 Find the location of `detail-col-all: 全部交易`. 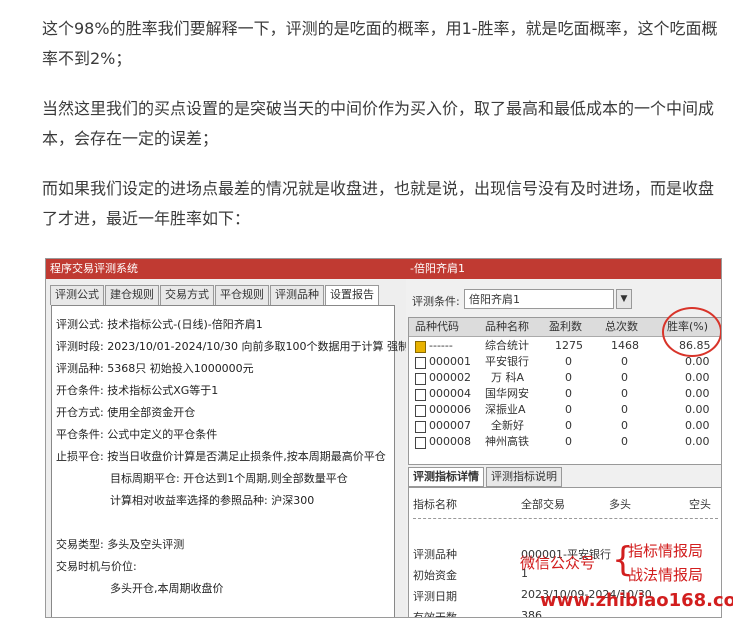

detail-col-all: 全部交易 is located at coordinates (543, 504).